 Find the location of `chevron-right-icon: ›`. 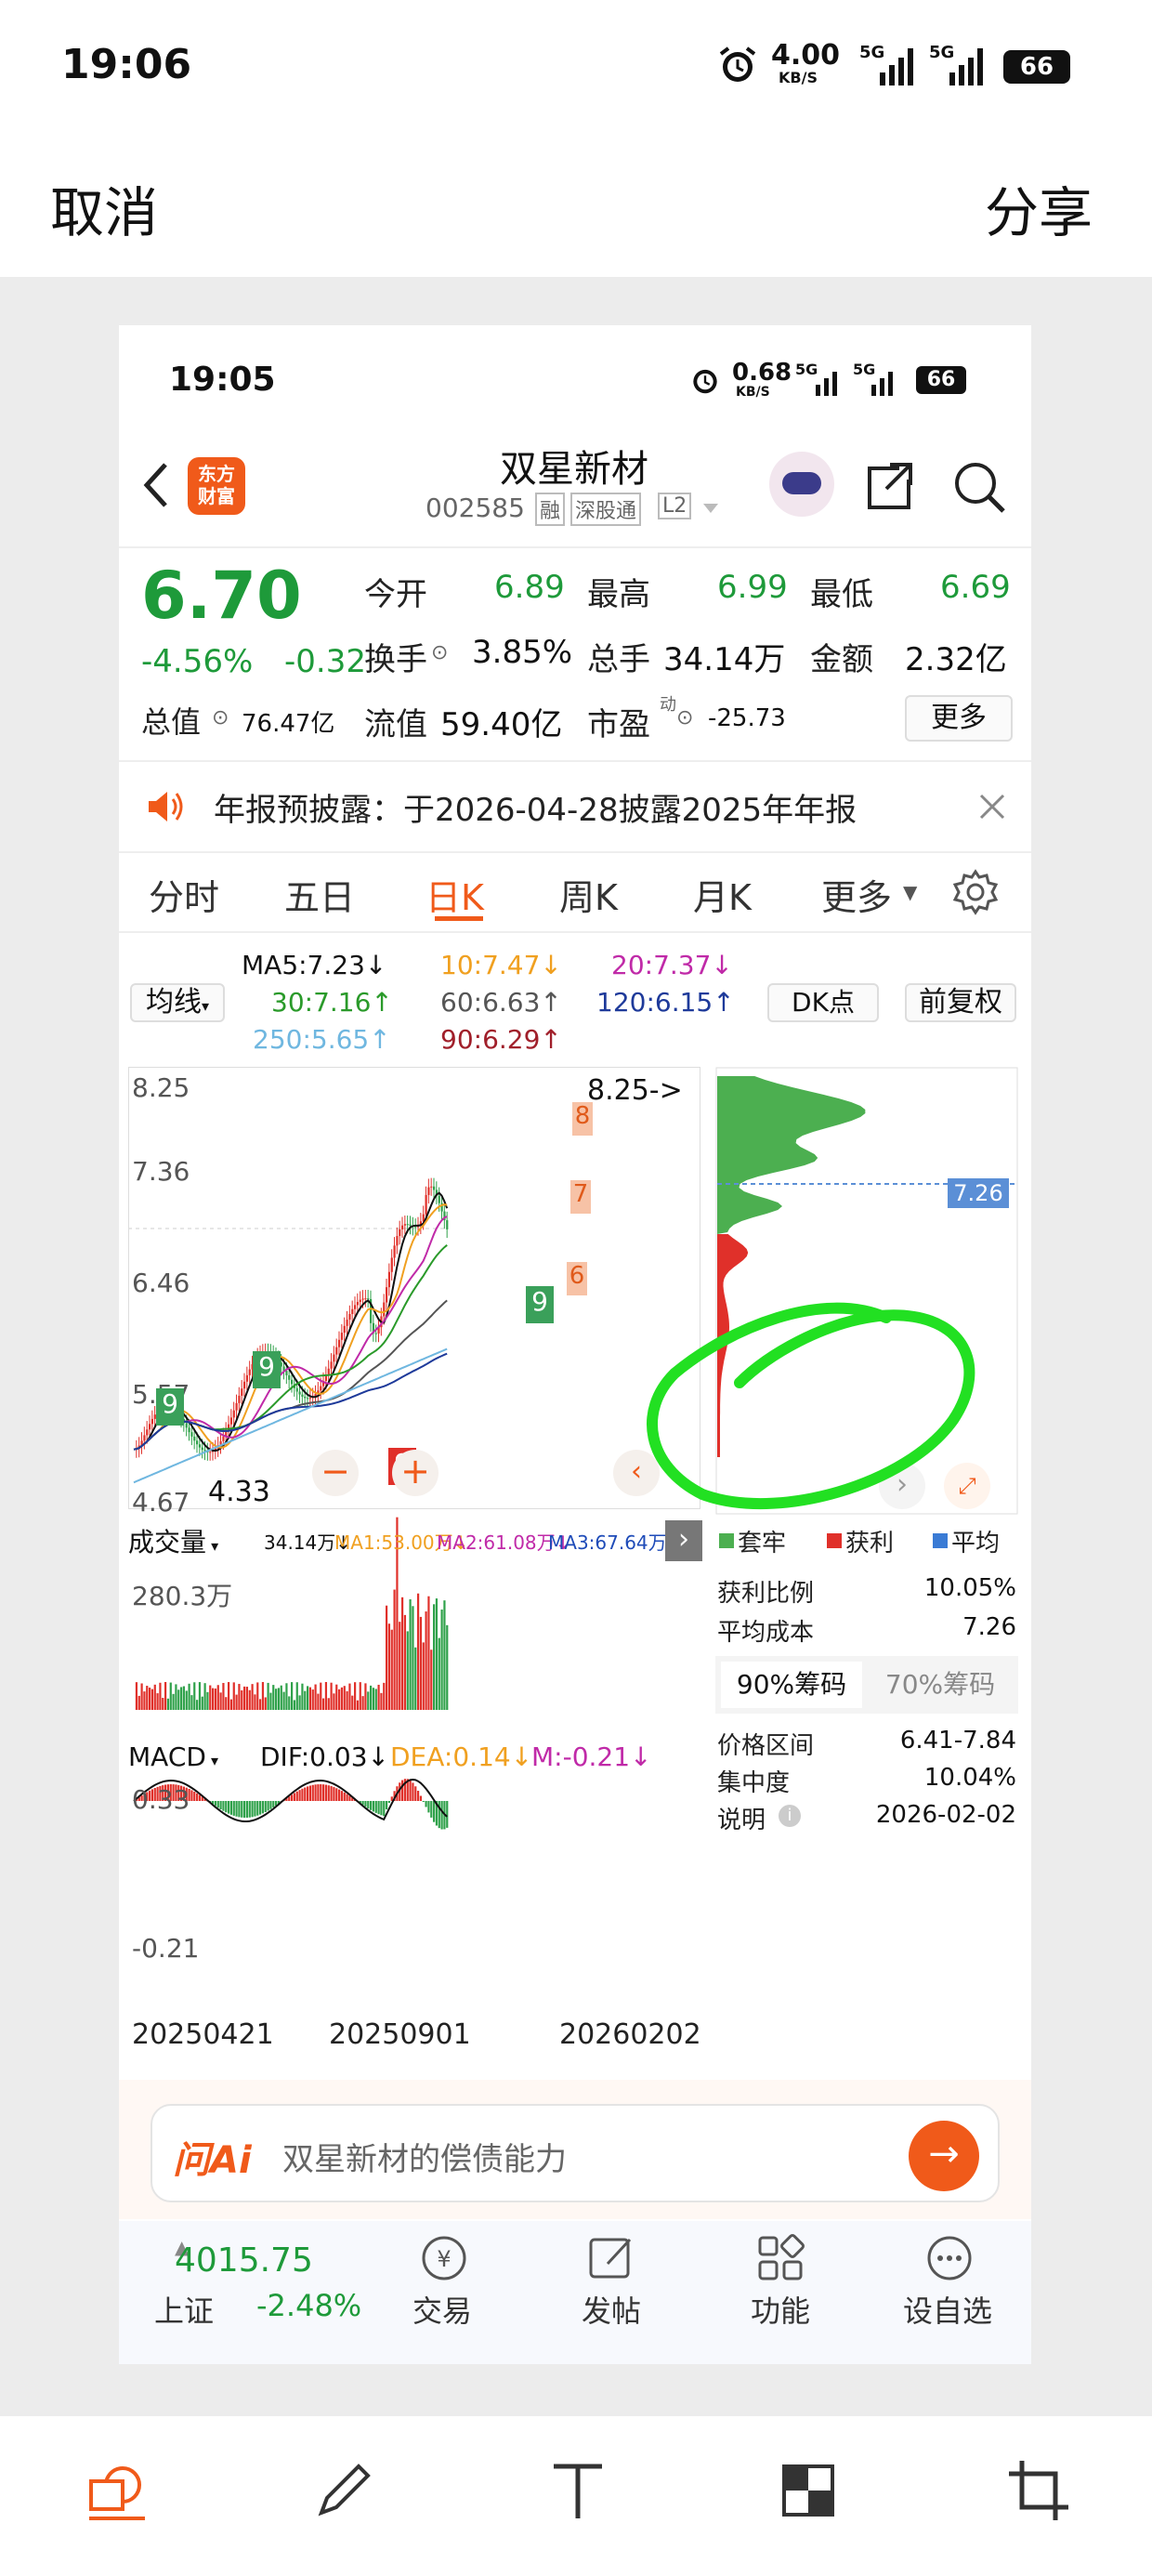

chevron-right-icon: › is located at coordinates (683, 1540).